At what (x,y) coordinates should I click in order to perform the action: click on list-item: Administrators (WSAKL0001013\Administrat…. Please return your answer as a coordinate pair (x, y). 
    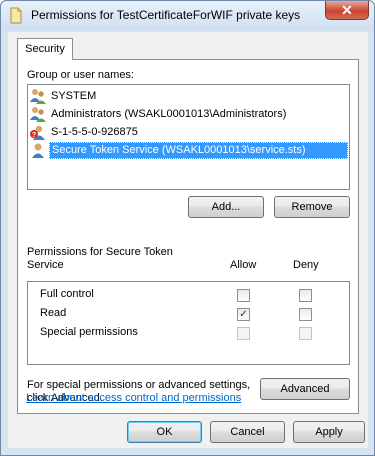
    Looking at the image, I should click on (189, 114).